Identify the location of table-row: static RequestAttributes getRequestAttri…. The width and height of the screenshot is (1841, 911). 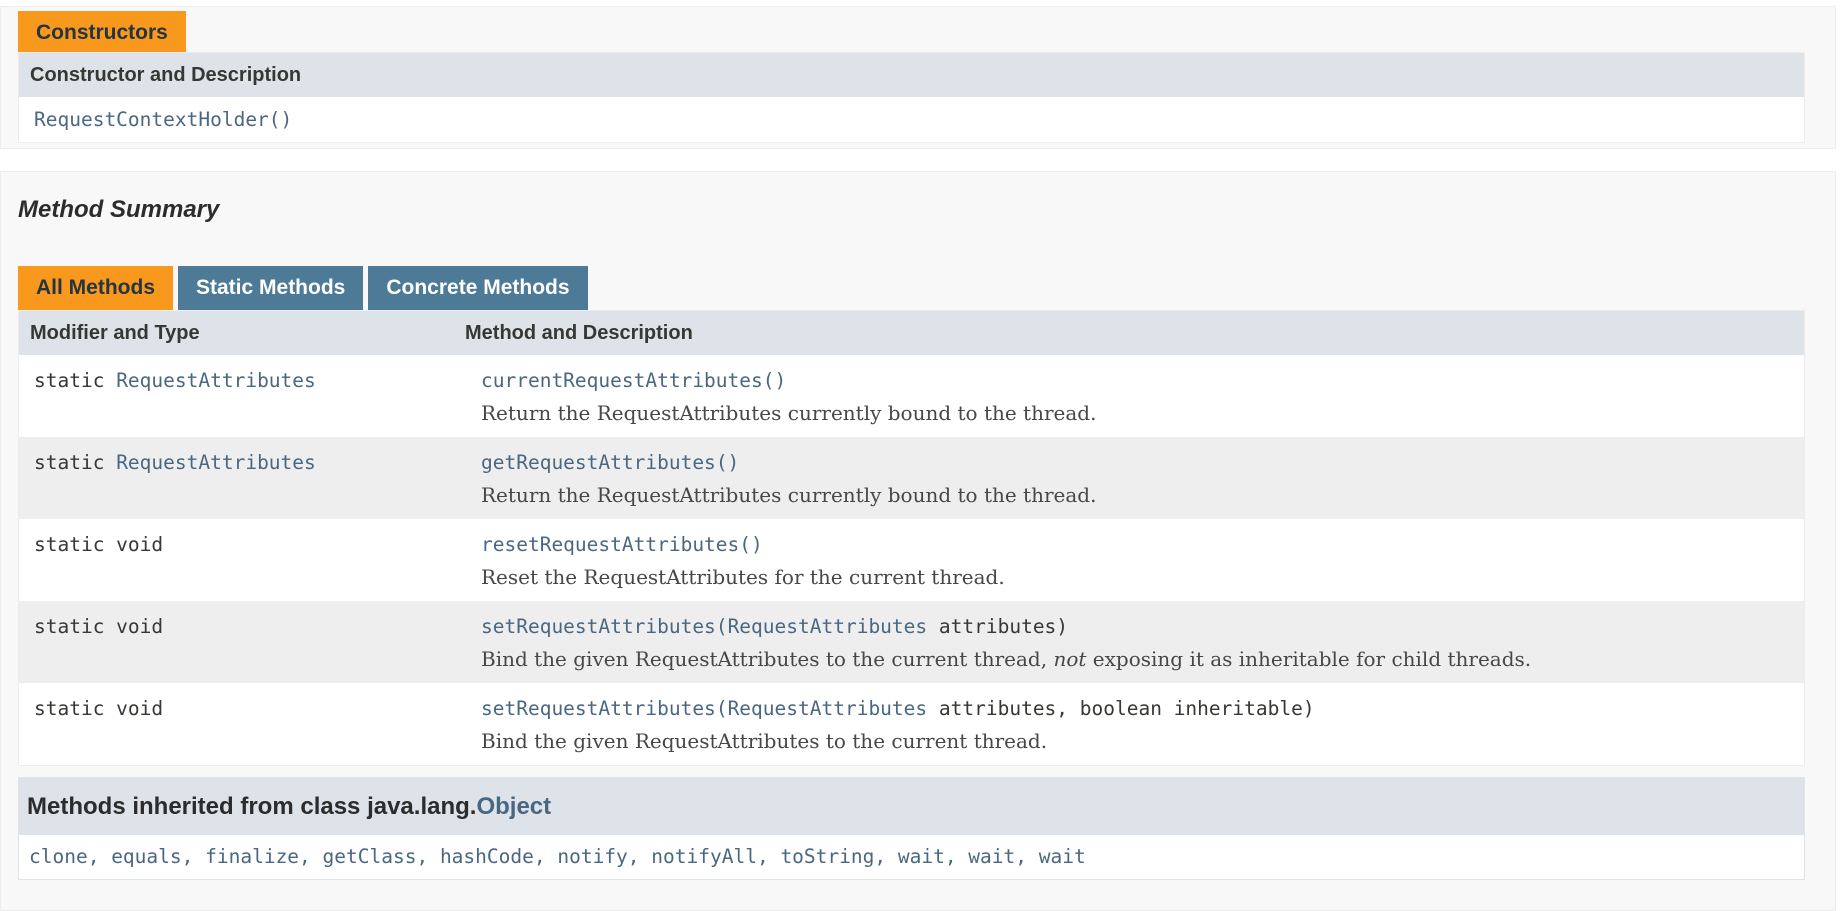
(911, 478).